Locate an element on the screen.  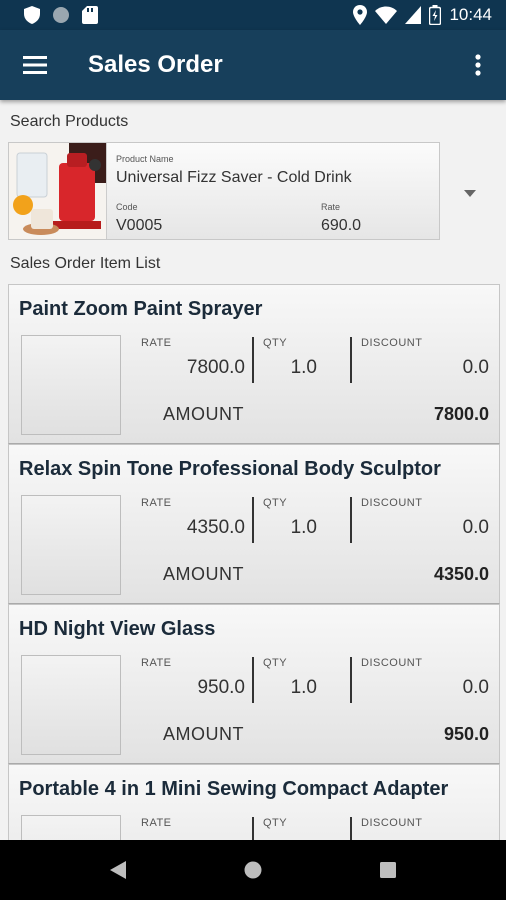
back-triangle-icon is located at coordinates (117, 870).